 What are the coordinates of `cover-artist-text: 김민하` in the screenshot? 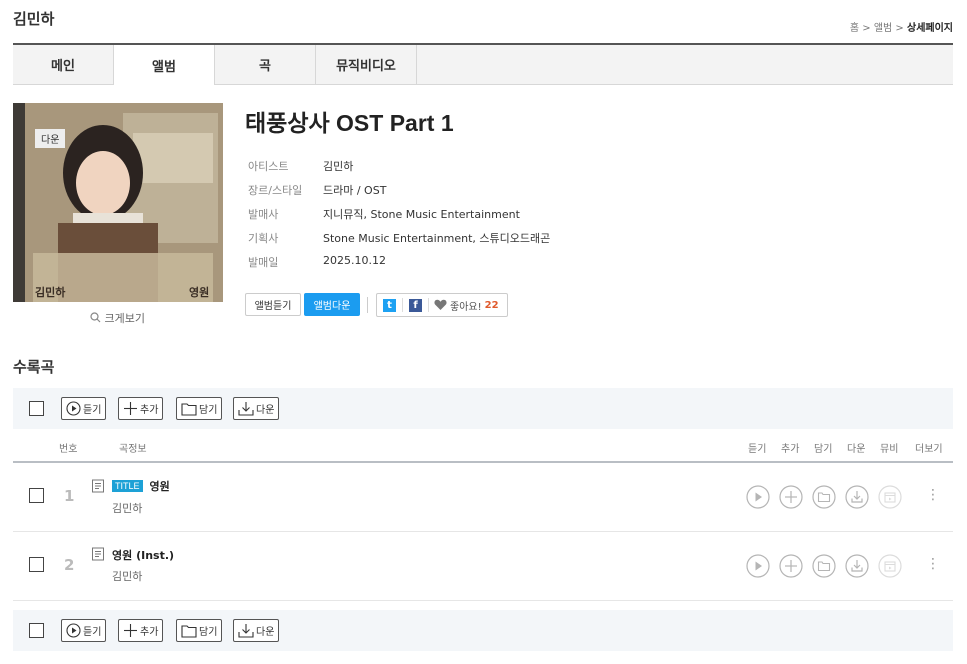 It's located at (50, 292).